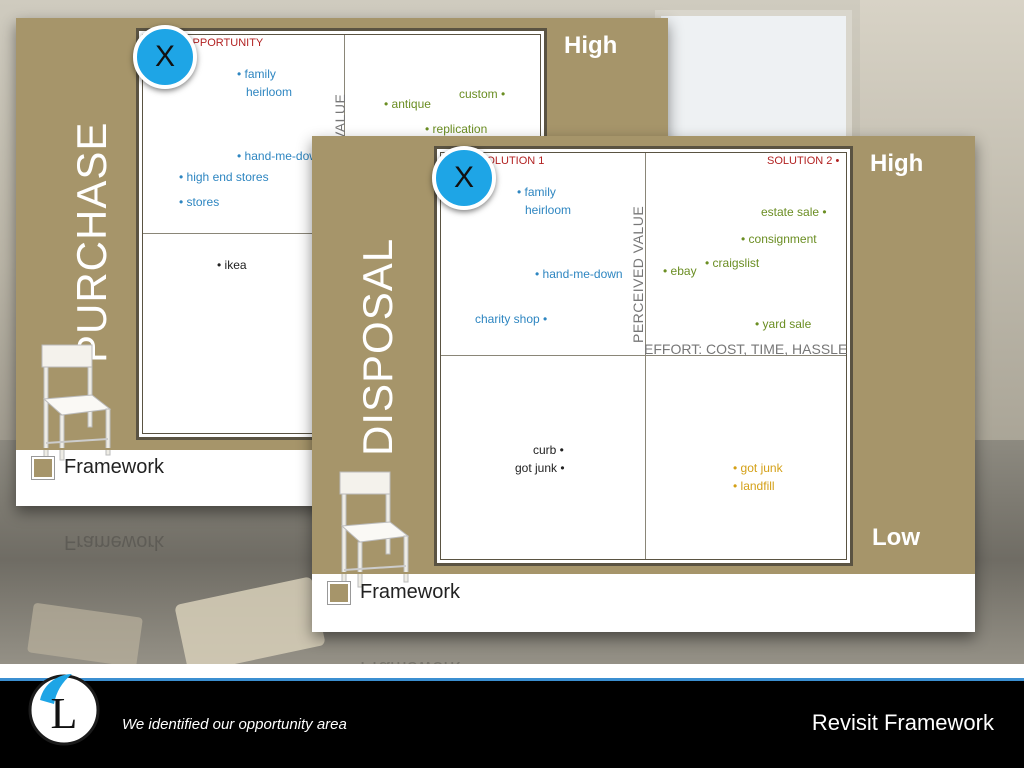  What do you see at coordinates (548, 450) in the screenshot?
I see `point-label: curb •` at bounding box center [548, 450].